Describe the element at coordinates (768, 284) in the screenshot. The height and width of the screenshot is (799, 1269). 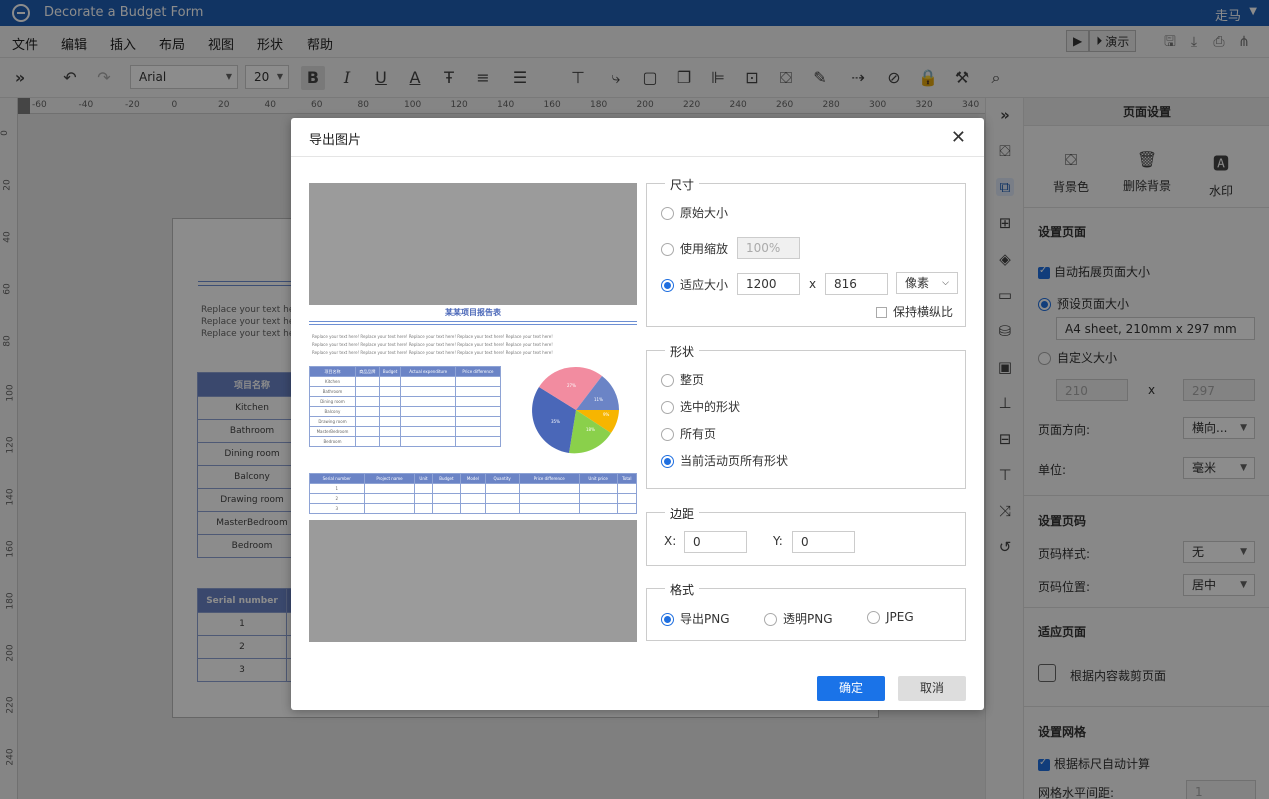
I see `width-input: 1200` at that location.